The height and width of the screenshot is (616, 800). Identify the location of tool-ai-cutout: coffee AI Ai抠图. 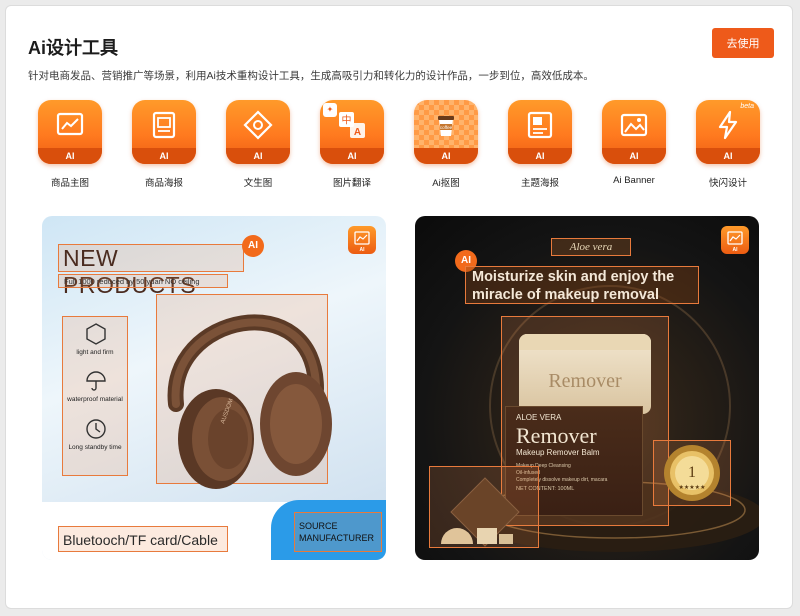
(446, 144).